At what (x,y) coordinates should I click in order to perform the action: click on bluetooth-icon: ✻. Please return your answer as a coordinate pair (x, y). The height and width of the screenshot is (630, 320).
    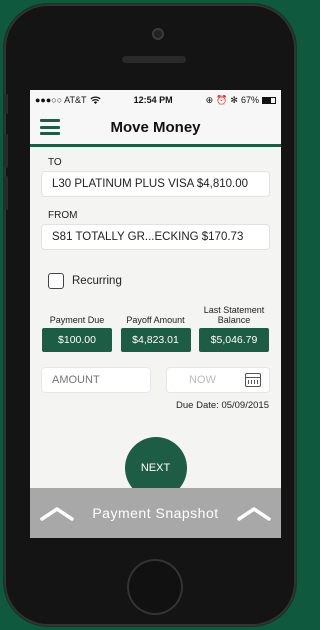
    Looking at the image, I should click on (234, 99).